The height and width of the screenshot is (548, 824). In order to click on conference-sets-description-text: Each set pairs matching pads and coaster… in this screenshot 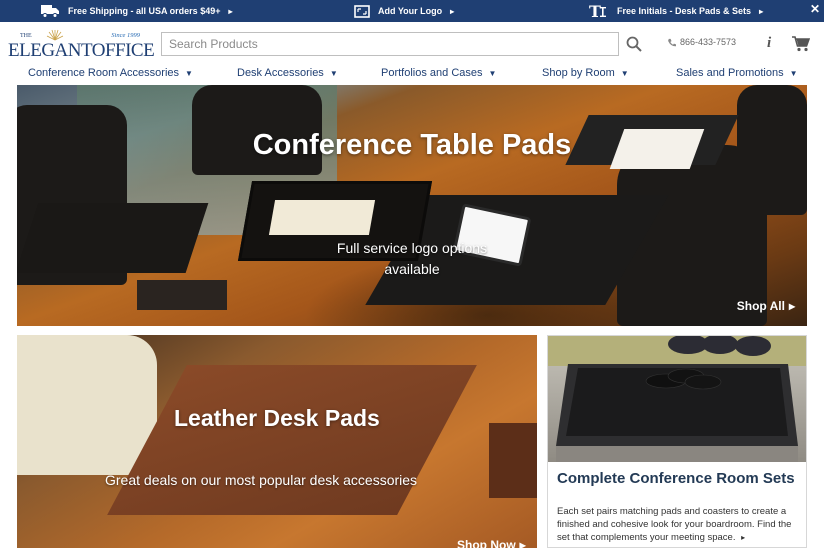, I will do `click(674, 524)`.